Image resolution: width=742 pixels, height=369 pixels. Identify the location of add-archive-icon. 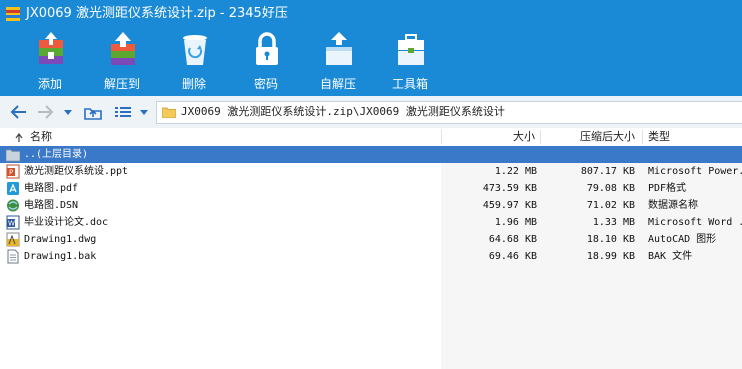
(51, 48).